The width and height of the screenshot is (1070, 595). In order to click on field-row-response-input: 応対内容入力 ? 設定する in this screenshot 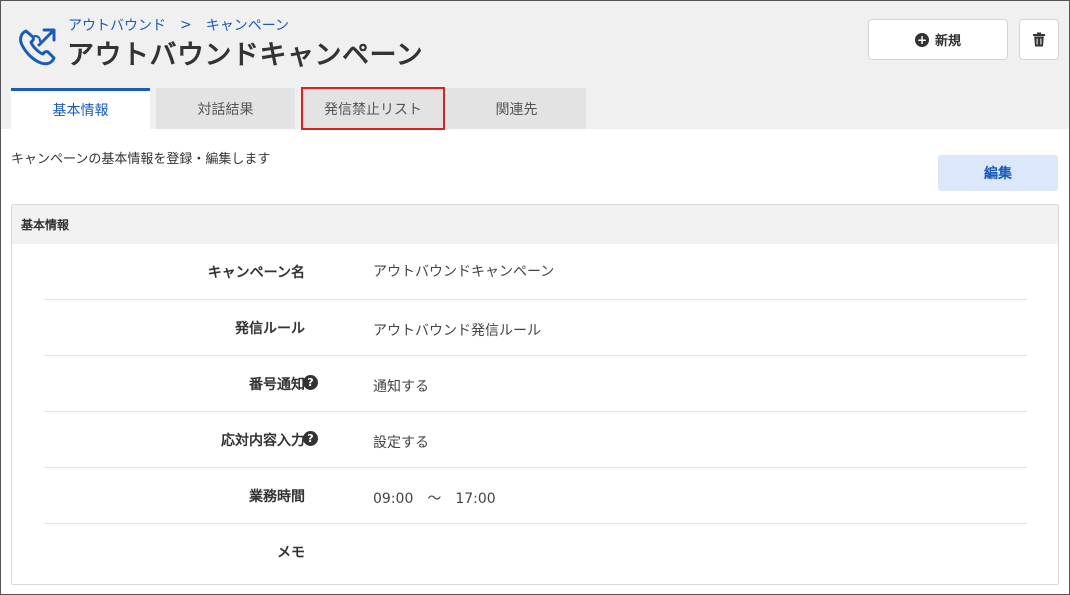, I will do `click(535, 440)`.